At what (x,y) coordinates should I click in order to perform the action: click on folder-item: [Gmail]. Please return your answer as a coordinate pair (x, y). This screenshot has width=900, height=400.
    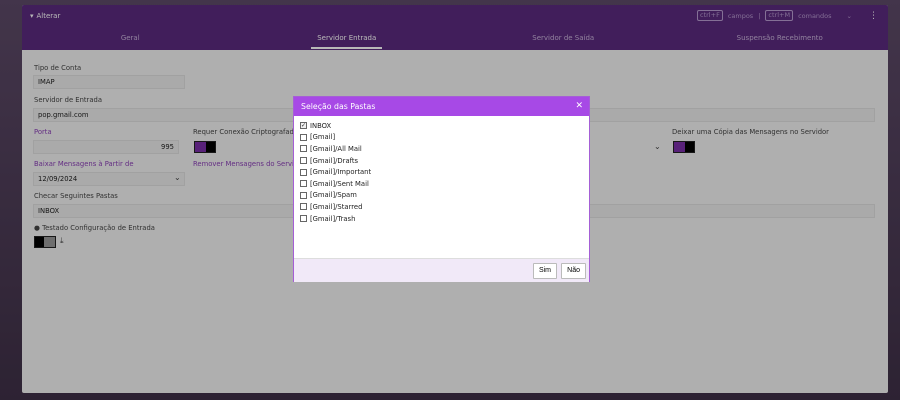
    Looking at the image, I should click on (441, 138).